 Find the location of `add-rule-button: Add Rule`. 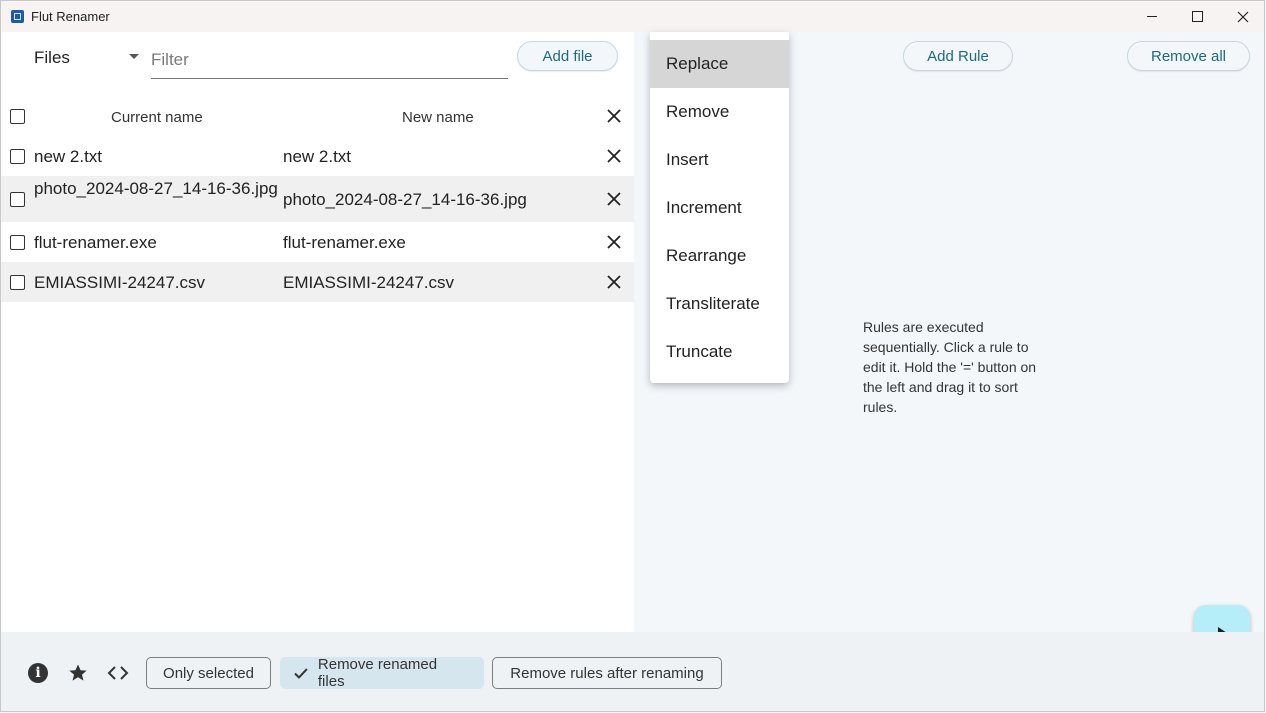

add-rule-button: Add Rule is located at coordinates (958, 56).